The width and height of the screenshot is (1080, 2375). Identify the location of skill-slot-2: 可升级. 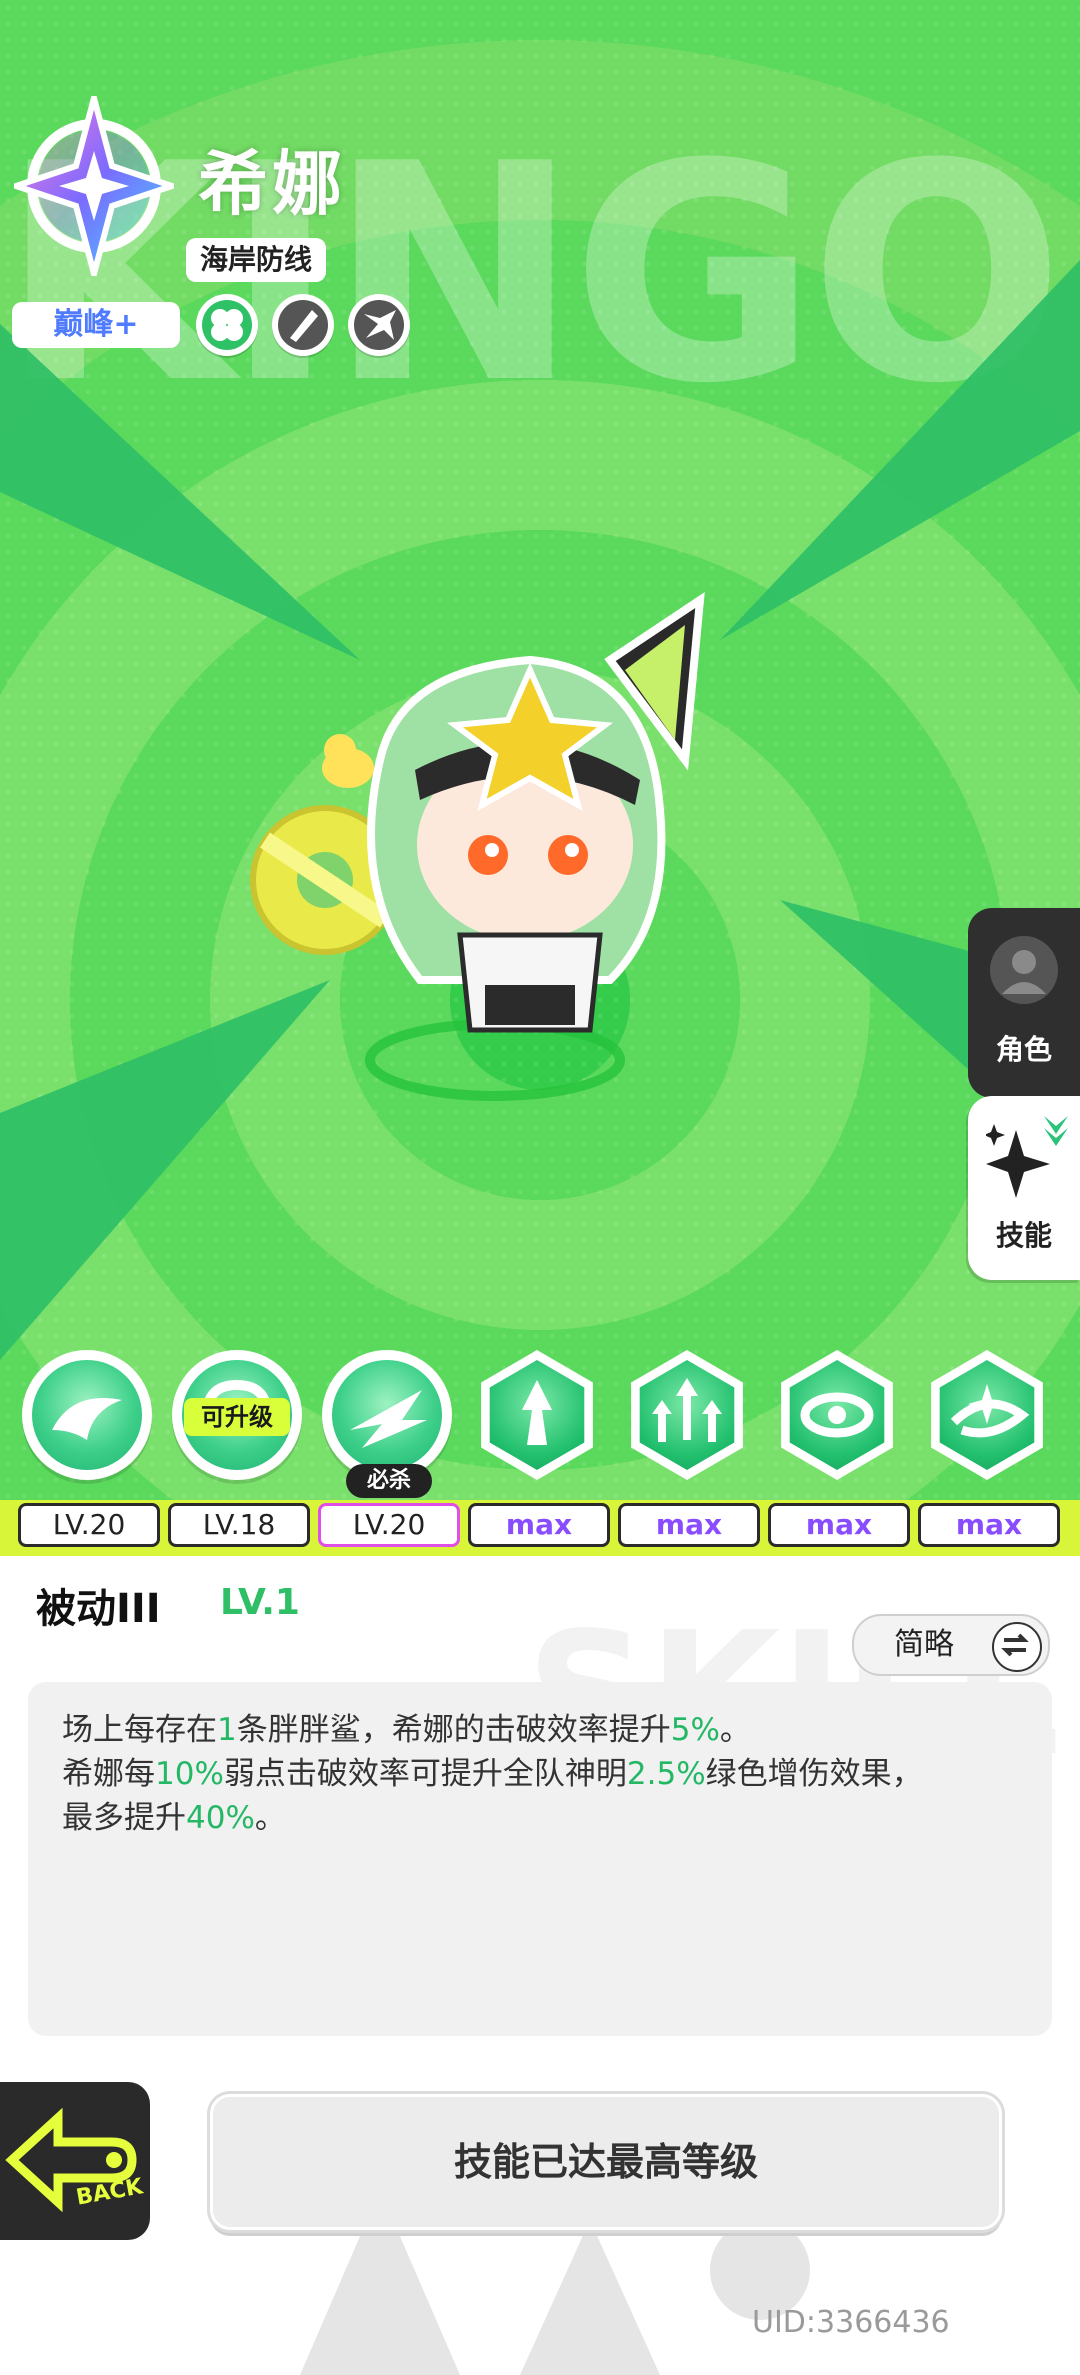
(237, 1415).